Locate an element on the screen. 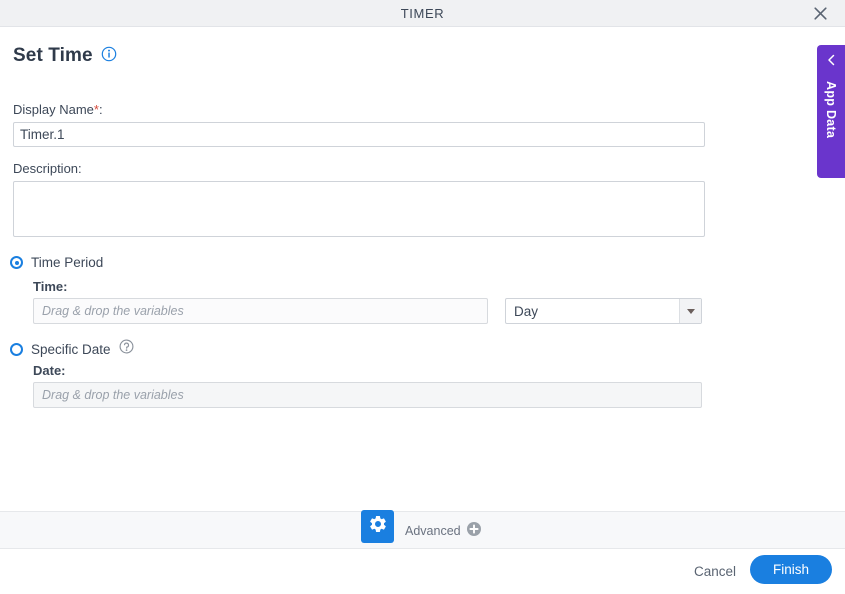 Image resolution: width=845 pixels, height=594 pixels. dialog-footer: Cancel Finish is located at coordinates (422, 571).